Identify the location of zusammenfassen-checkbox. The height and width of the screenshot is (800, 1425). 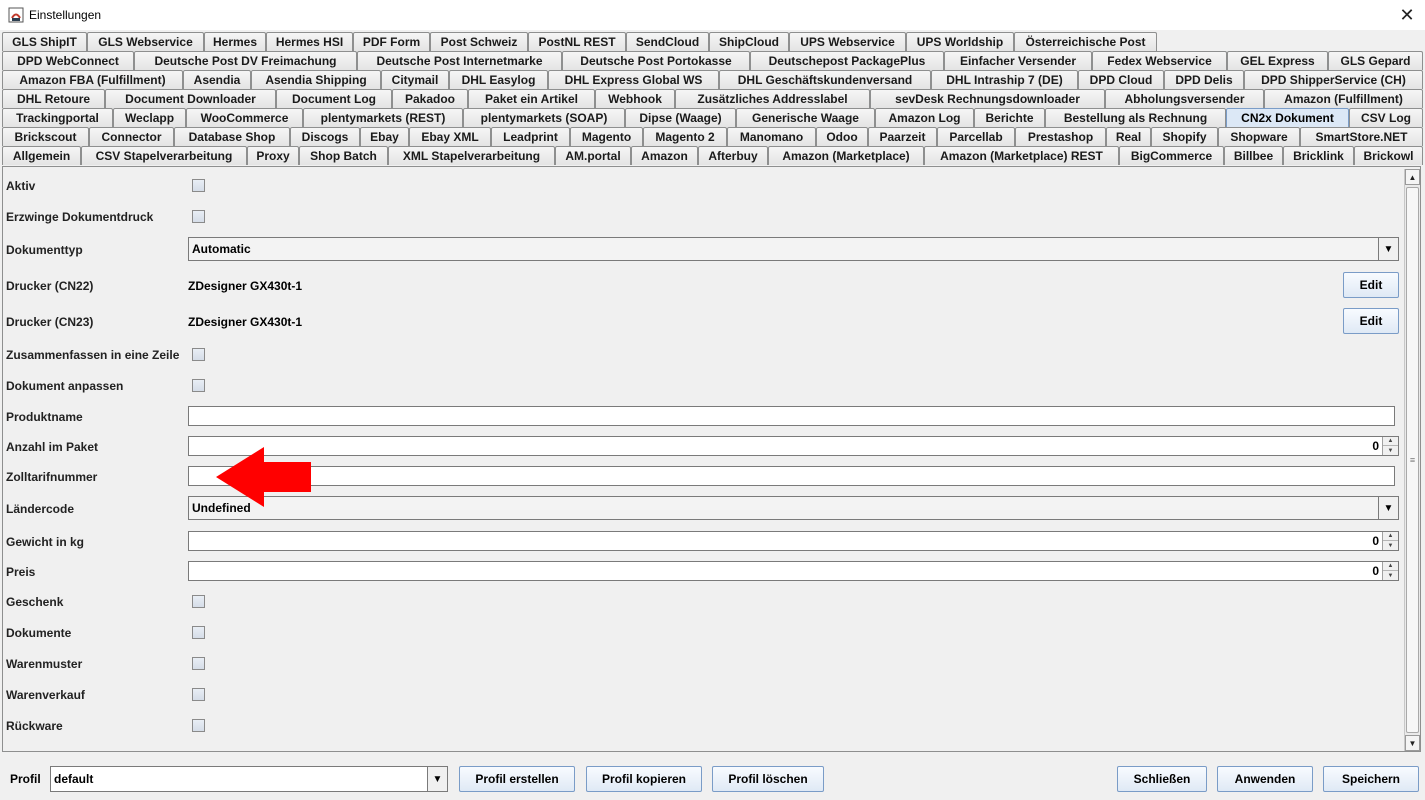
(198, 354).